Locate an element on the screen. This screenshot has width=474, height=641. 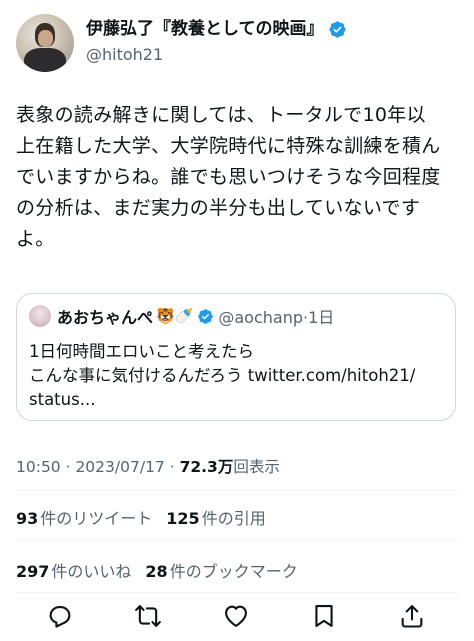
stats-row-retweets: 93 件のリツイート 125 件の引用 is located at coordinates (141, 517).